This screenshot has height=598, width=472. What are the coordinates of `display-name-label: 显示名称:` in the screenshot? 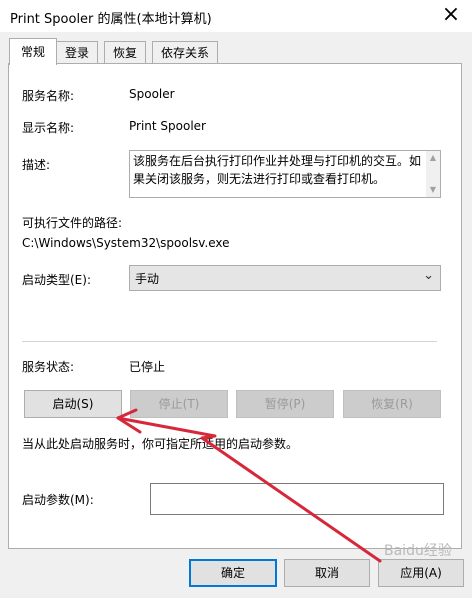 It's located at (48, 128).